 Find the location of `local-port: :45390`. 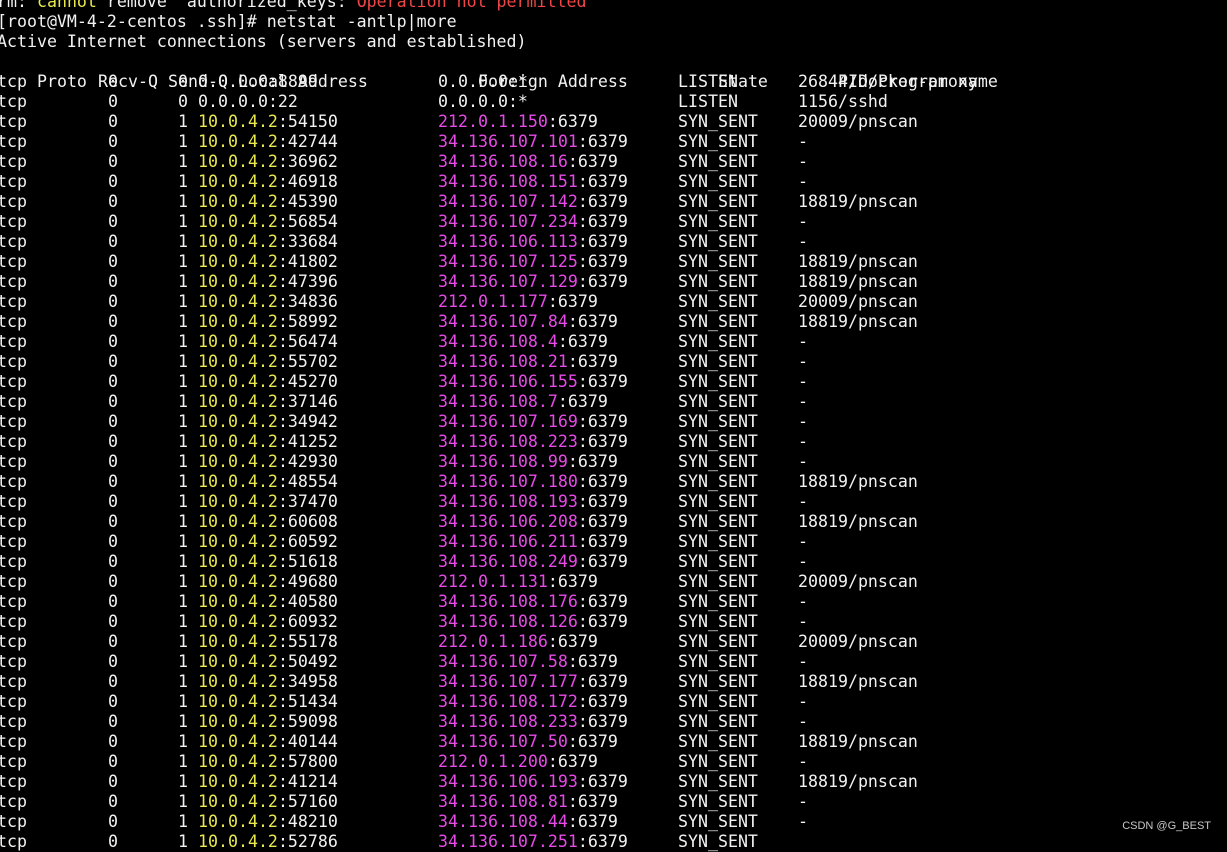

local-port: :45390 is located at coordinates (307, 201).